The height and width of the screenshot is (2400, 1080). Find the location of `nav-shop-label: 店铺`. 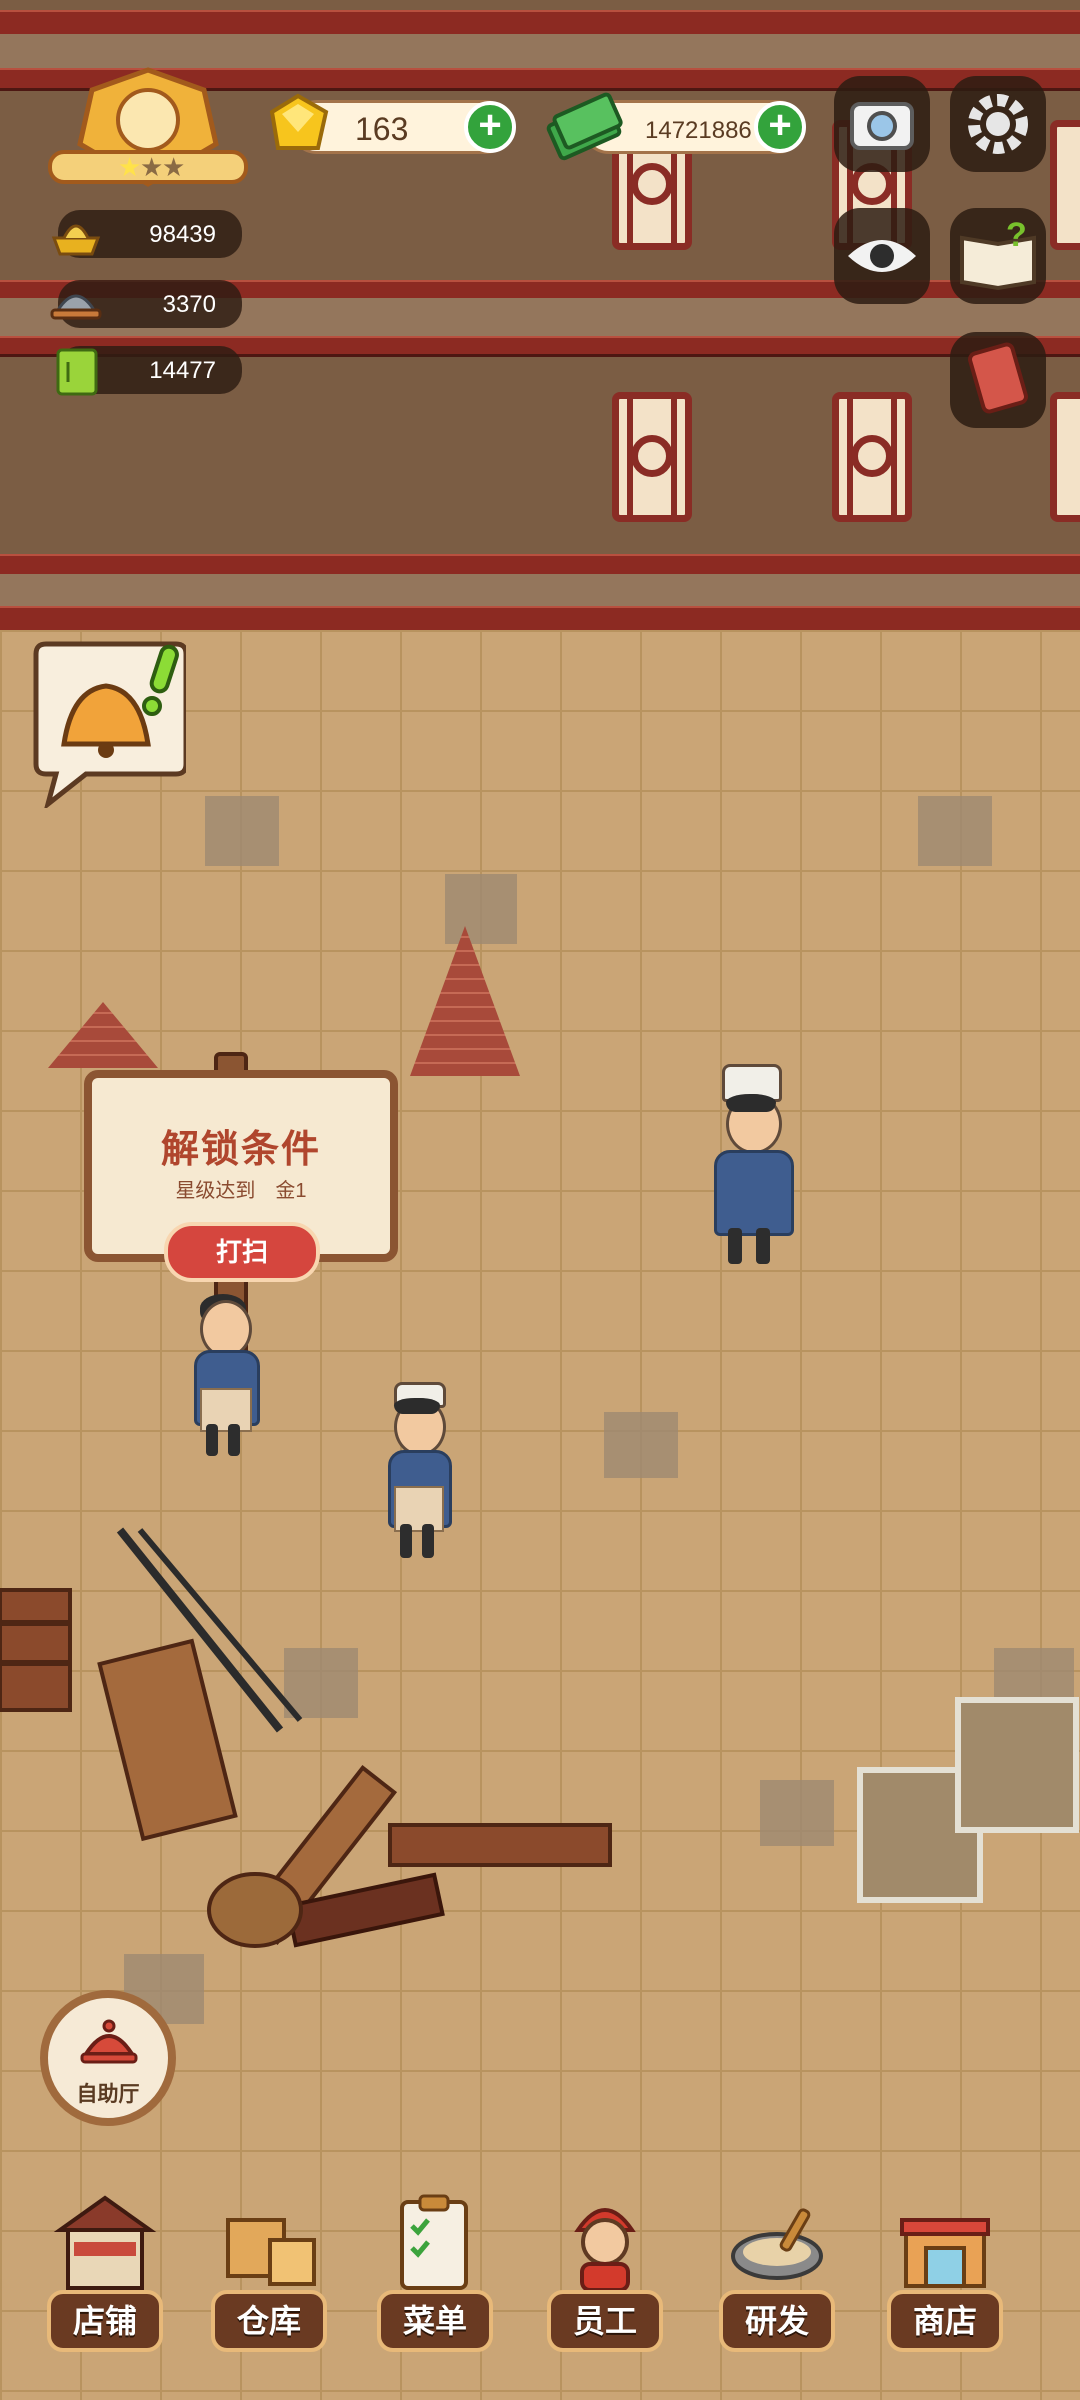

nav-shop-label: 店铺 is located at coordinates (105, 2321).